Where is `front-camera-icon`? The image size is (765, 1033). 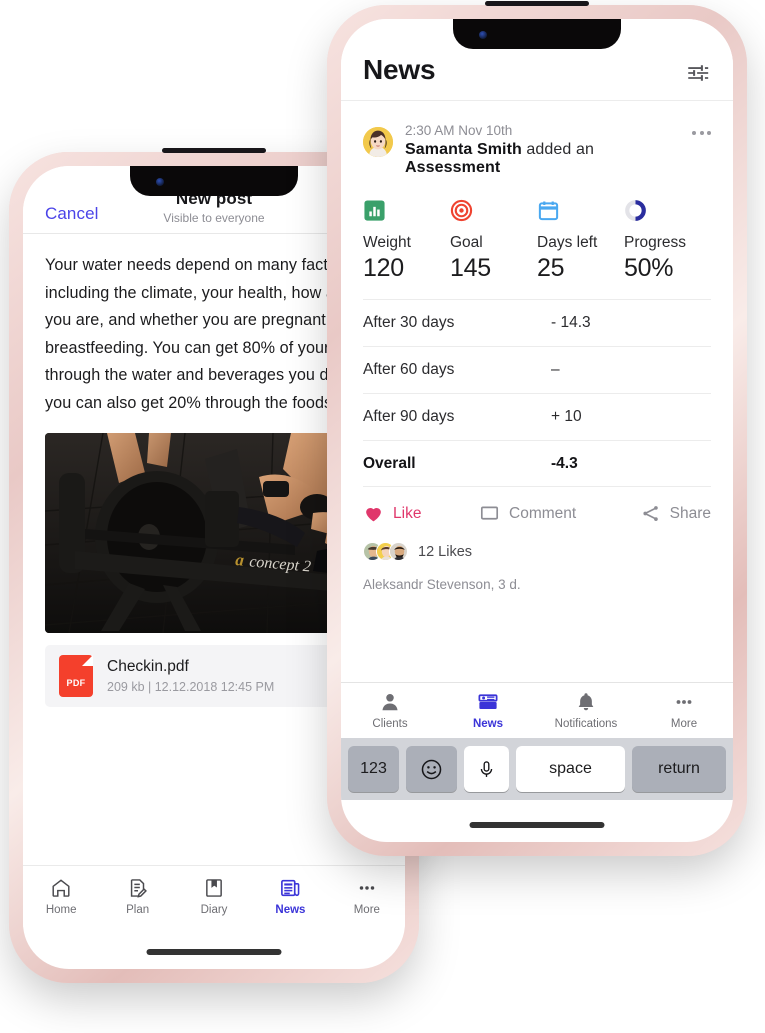
front-camera-icon is located at coordinates (483, 35).